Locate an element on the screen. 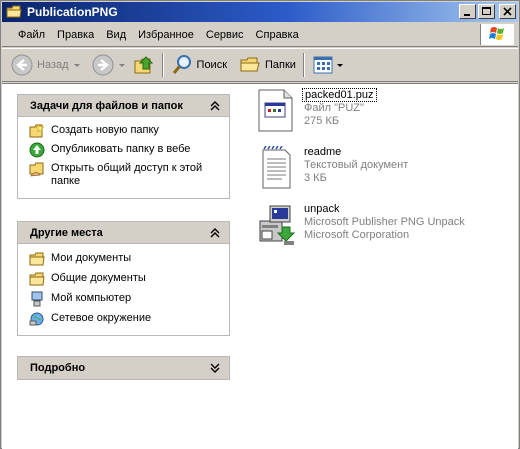 The width and height of the screenshot is (520, 449). toolbar: Назад Поиск Папки is located at coordinates (260, 65).